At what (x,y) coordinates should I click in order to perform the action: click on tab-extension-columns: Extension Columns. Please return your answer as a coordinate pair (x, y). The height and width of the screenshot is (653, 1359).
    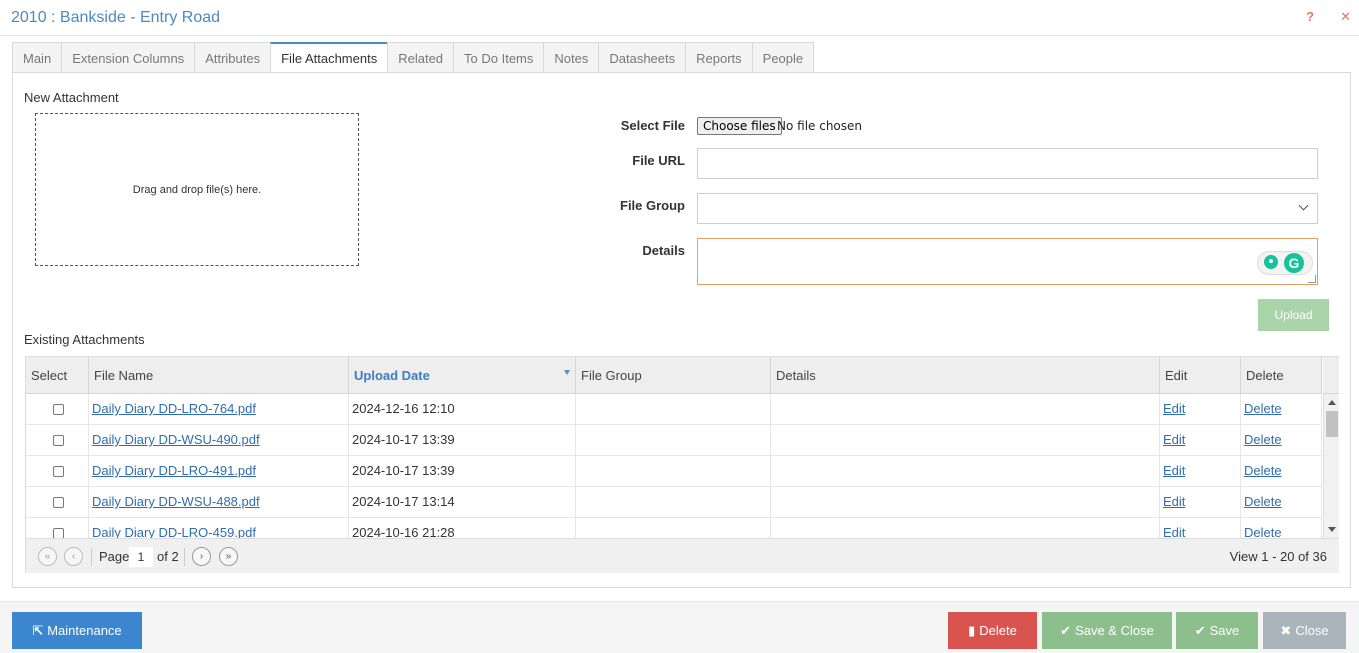
    Looking at the image, I should click on (128, 57).